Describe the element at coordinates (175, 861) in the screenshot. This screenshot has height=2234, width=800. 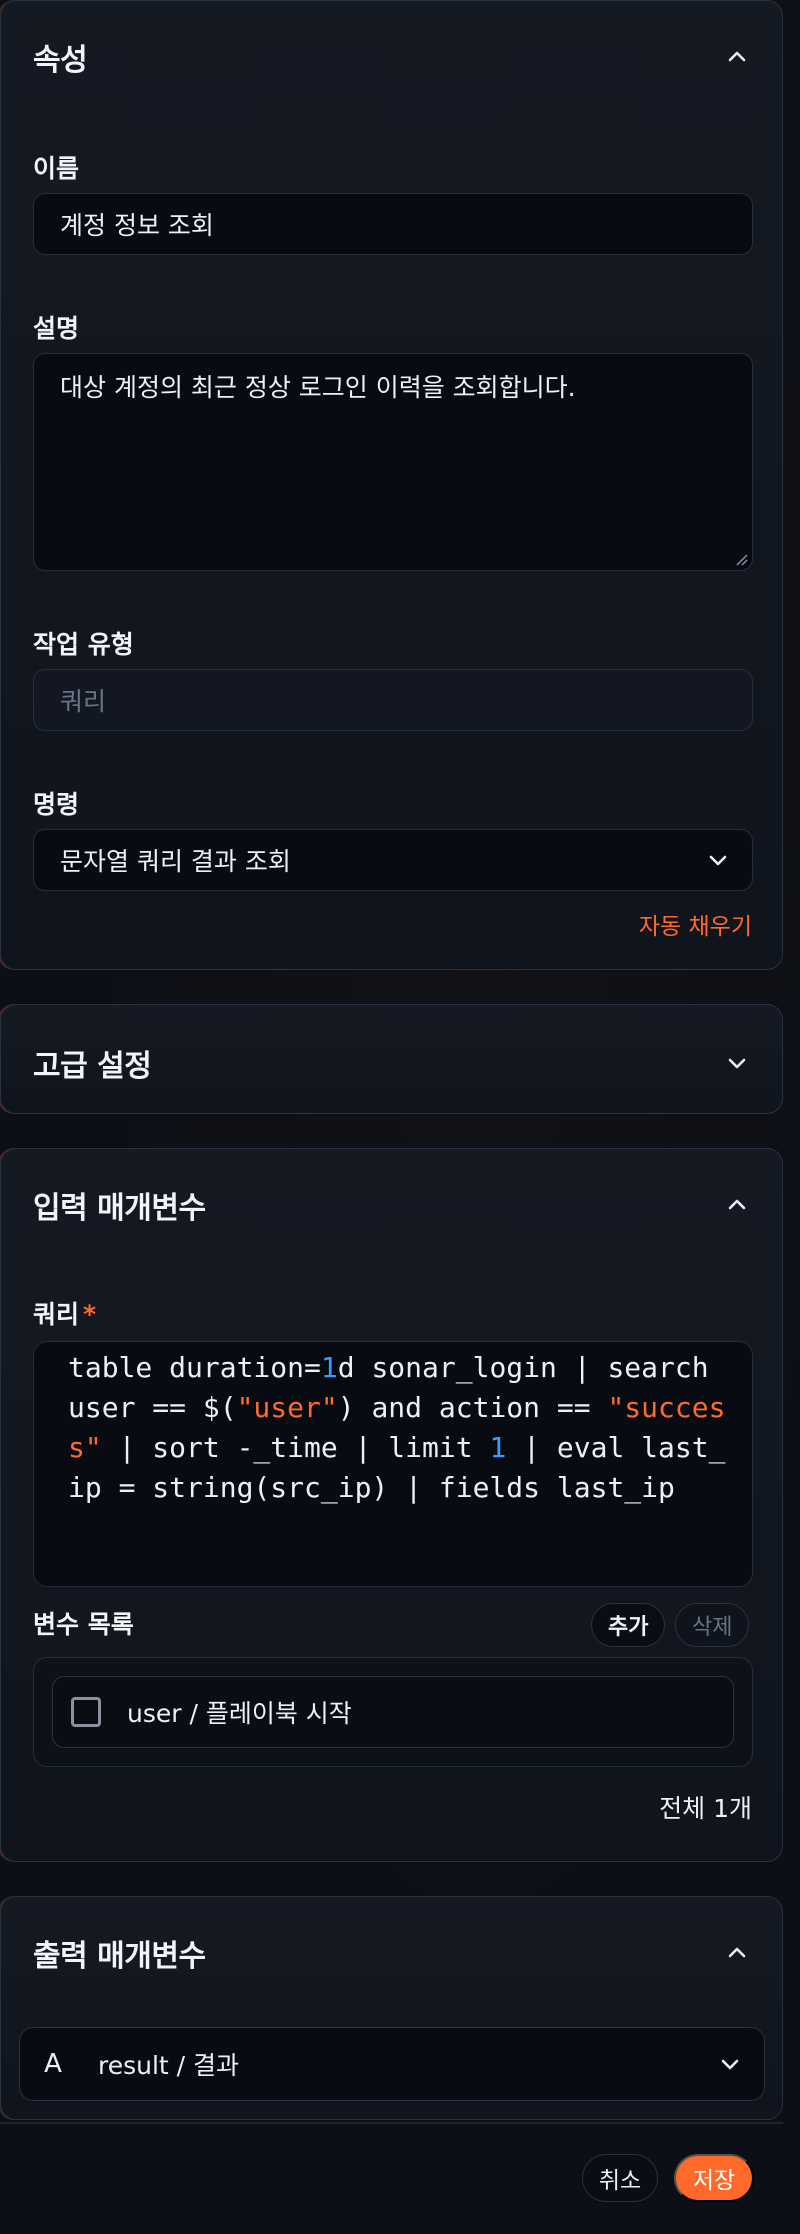
I see `command-value: 문자열 쿼리 결과 조회` at that location.